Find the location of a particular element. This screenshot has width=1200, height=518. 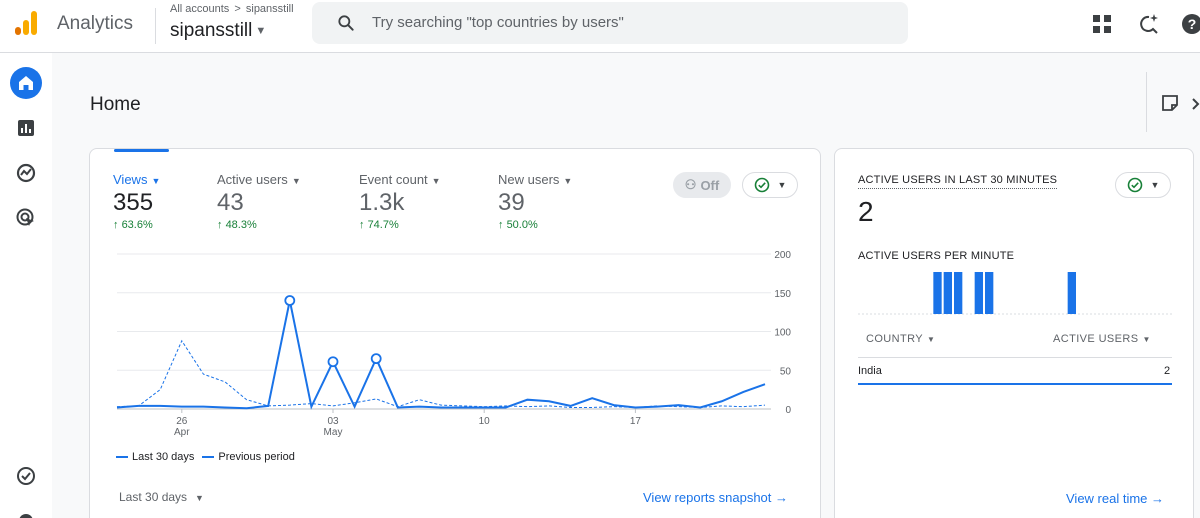

metric-active-users: Active users ▼ 43 ↑ 48.3% is located at coordinates (259, 201).